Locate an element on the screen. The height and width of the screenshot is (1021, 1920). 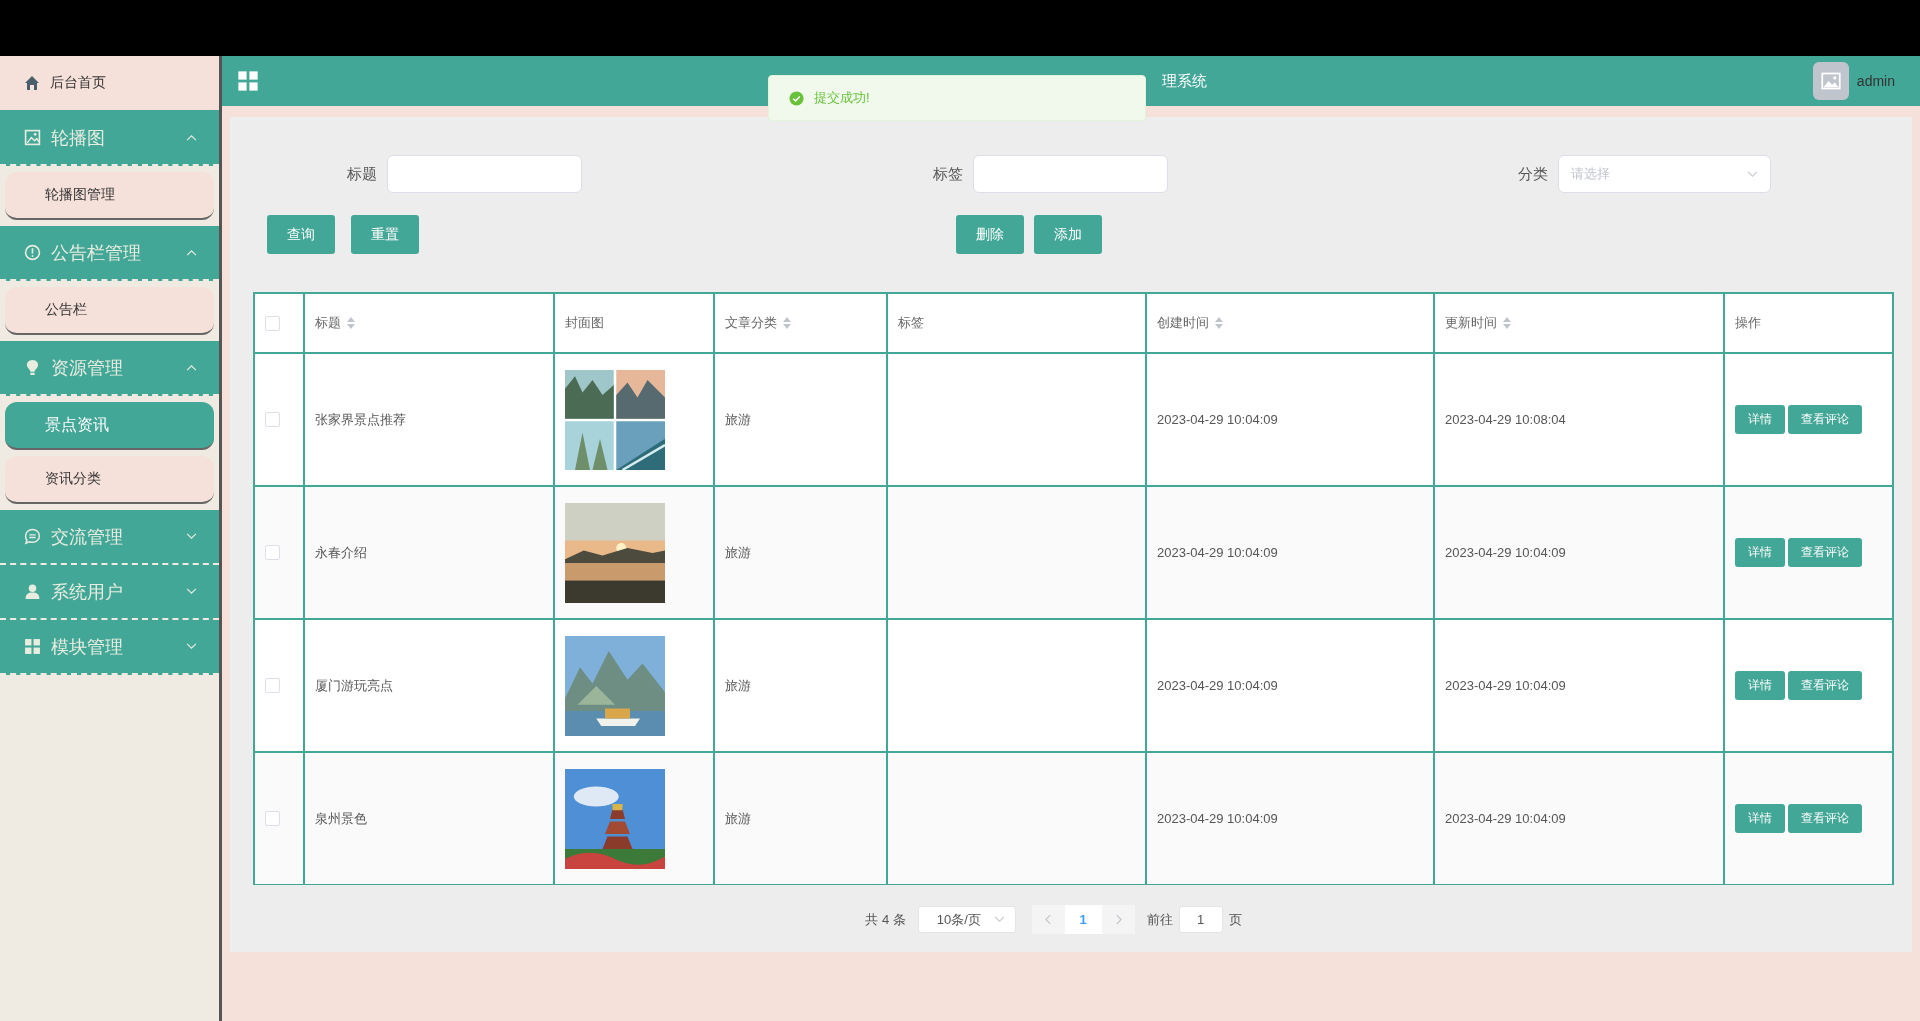
exclamation-icon is located at coordinates (32, 252).